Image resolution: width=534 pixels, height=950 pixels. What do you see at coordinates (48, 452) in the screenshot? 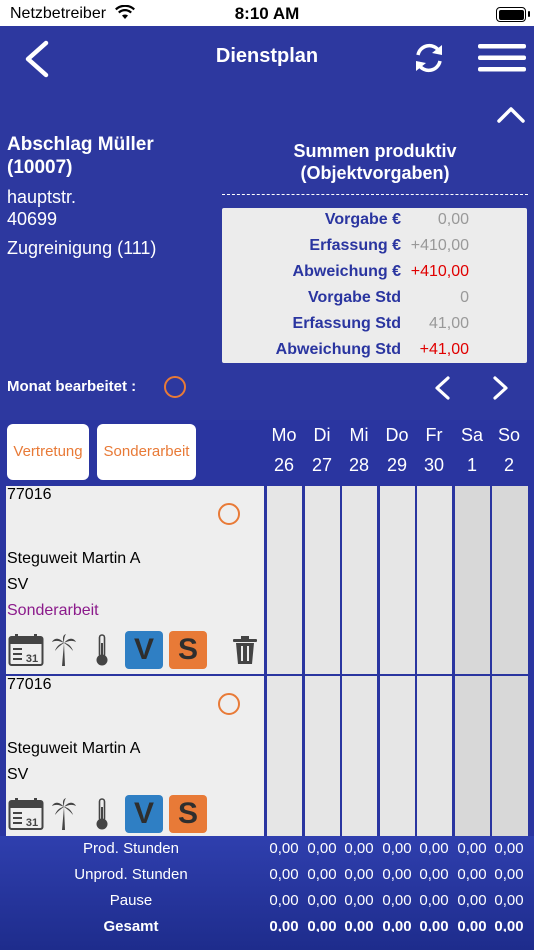
I see `vertretung-button: Vertretung` at bounding box center [48, 452].